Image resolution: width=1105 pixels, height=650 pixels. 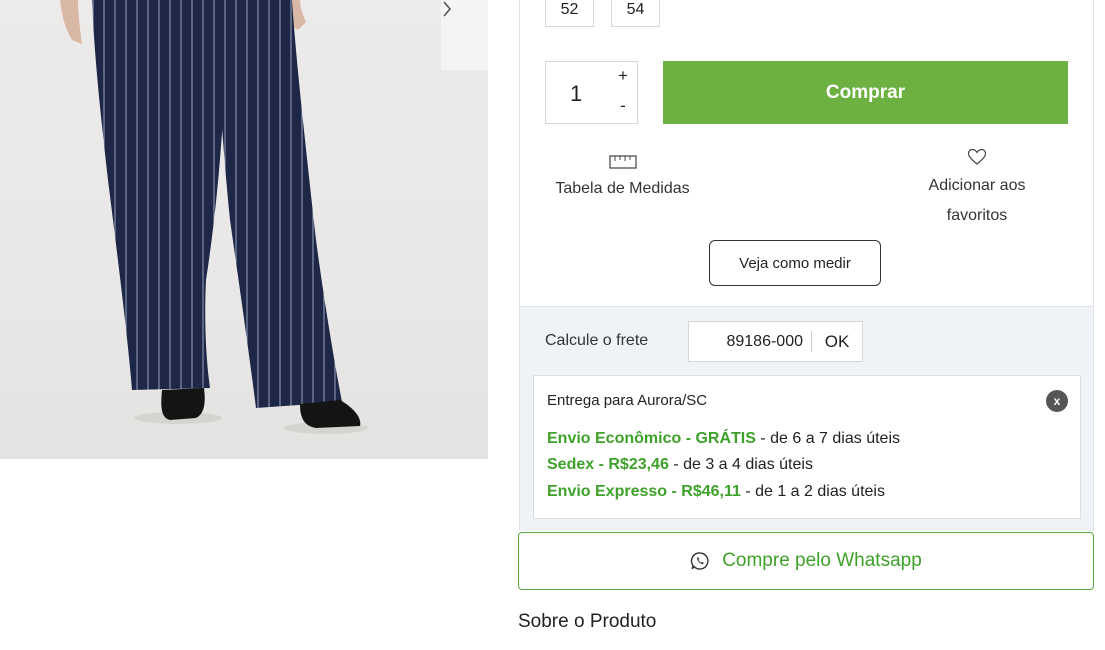 I want to click on quantity-value: 1, so click(x=576, y=94).